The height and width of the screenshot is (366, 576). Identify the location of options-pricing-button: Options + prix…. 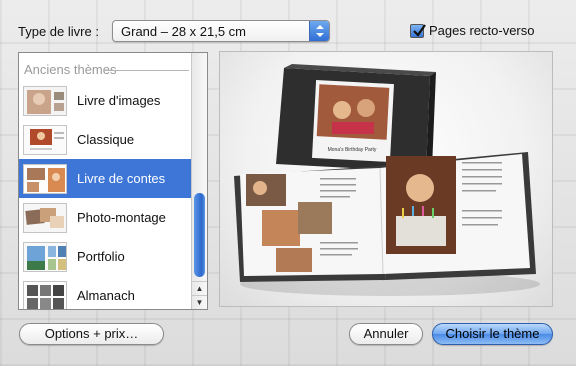
(91, 334).